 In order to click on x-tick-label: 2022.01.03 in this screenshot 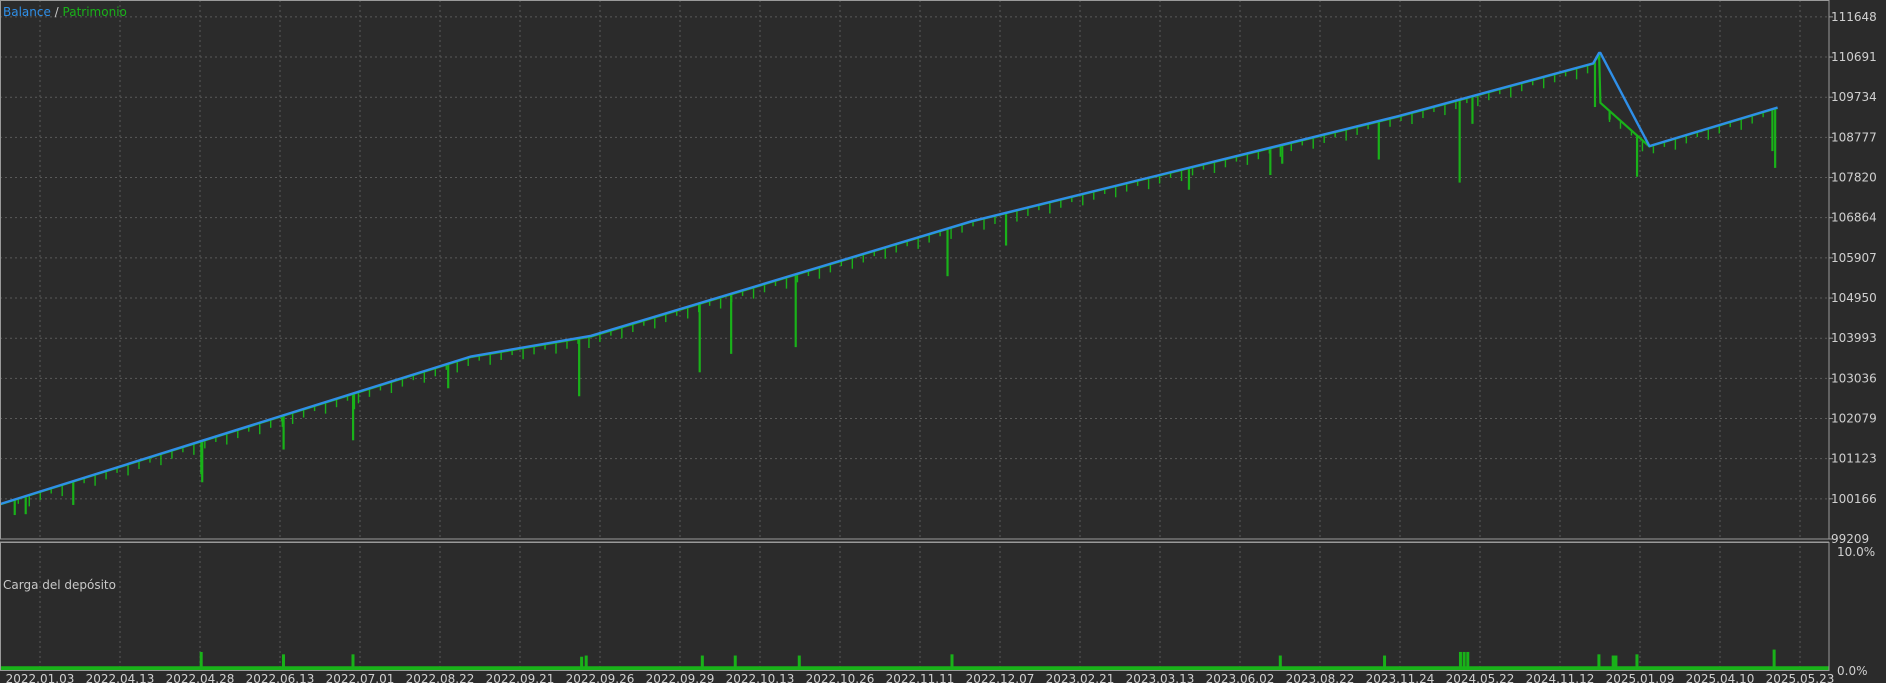, I will do `click(40, 677)`.